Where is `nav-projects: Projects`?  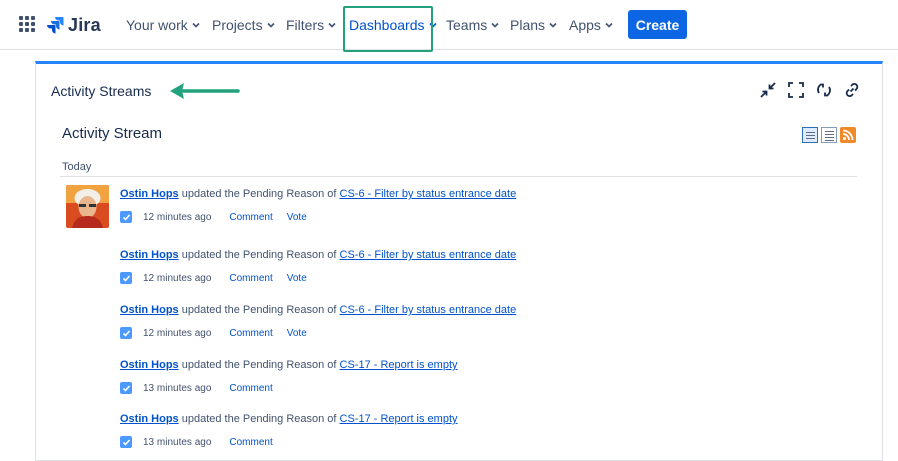 nav-projects: Projects is located at coordinates (244, 25).